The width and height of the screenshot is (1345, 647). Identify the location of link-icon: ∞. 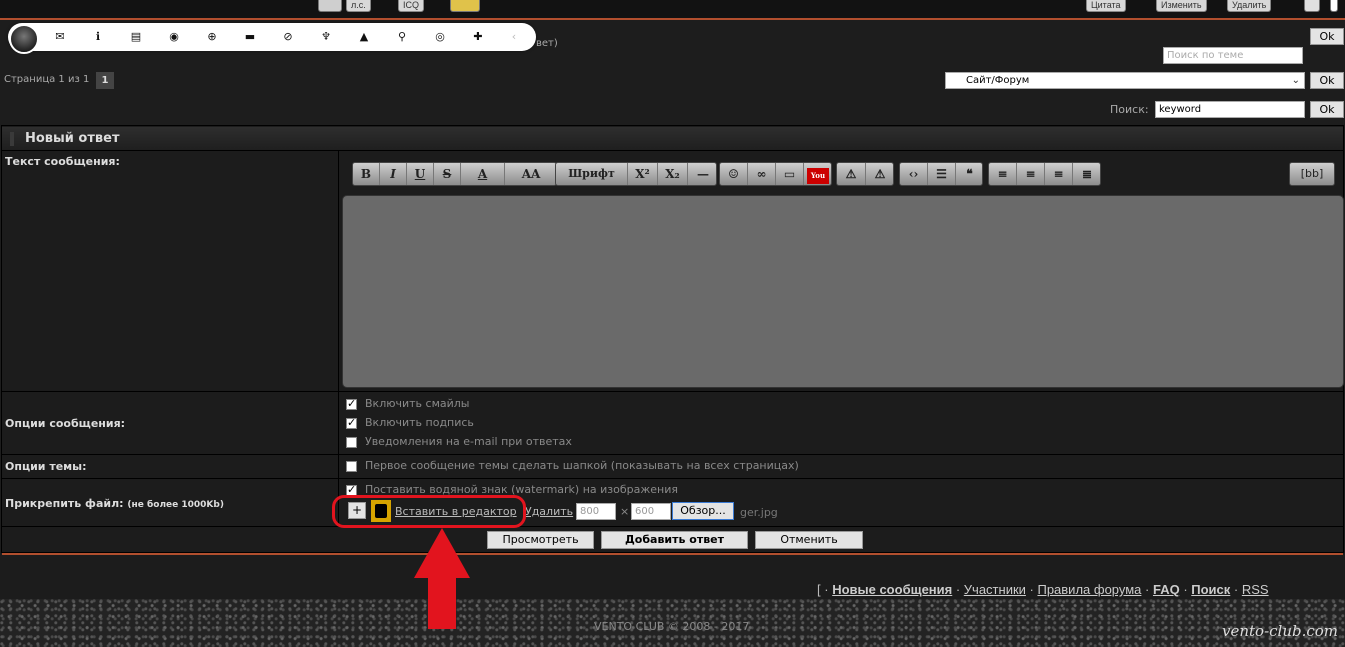
(762, 174).